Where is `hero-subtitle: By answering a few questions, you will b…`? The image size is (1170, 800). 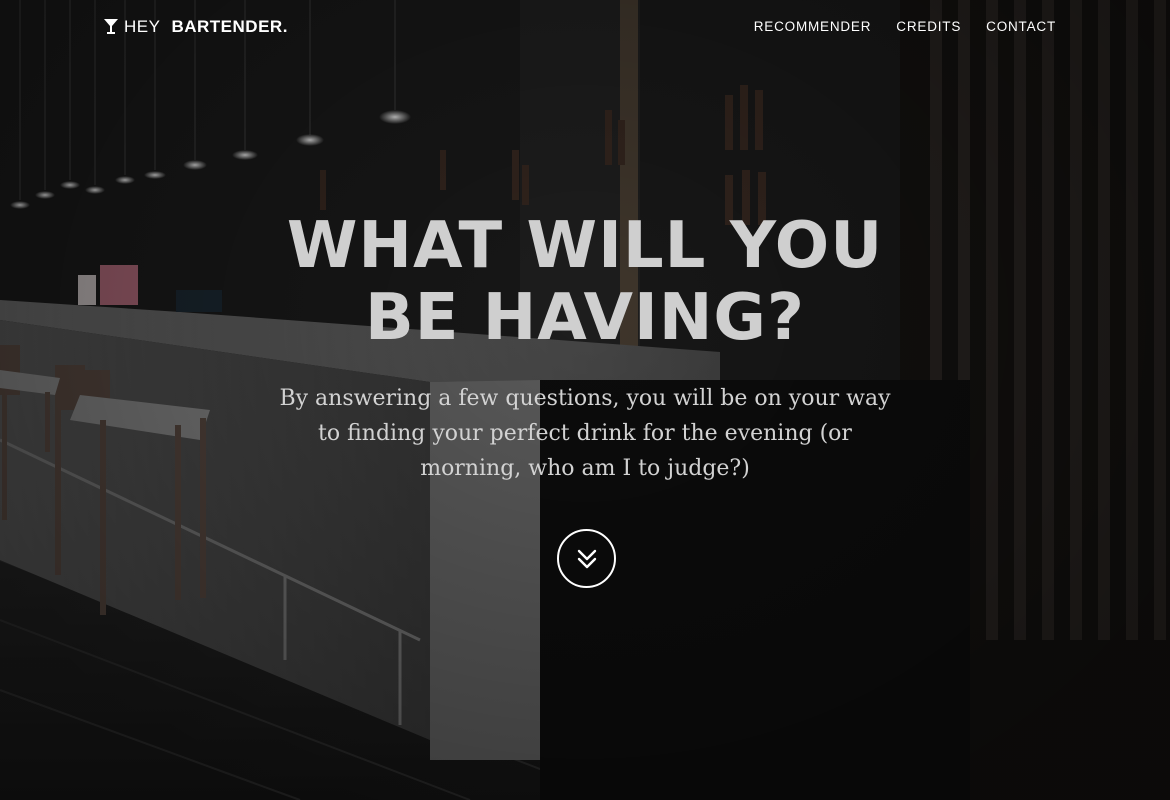
hero-subtitle: By answering a few questions, you will b… is located at coordinates (585, 433).